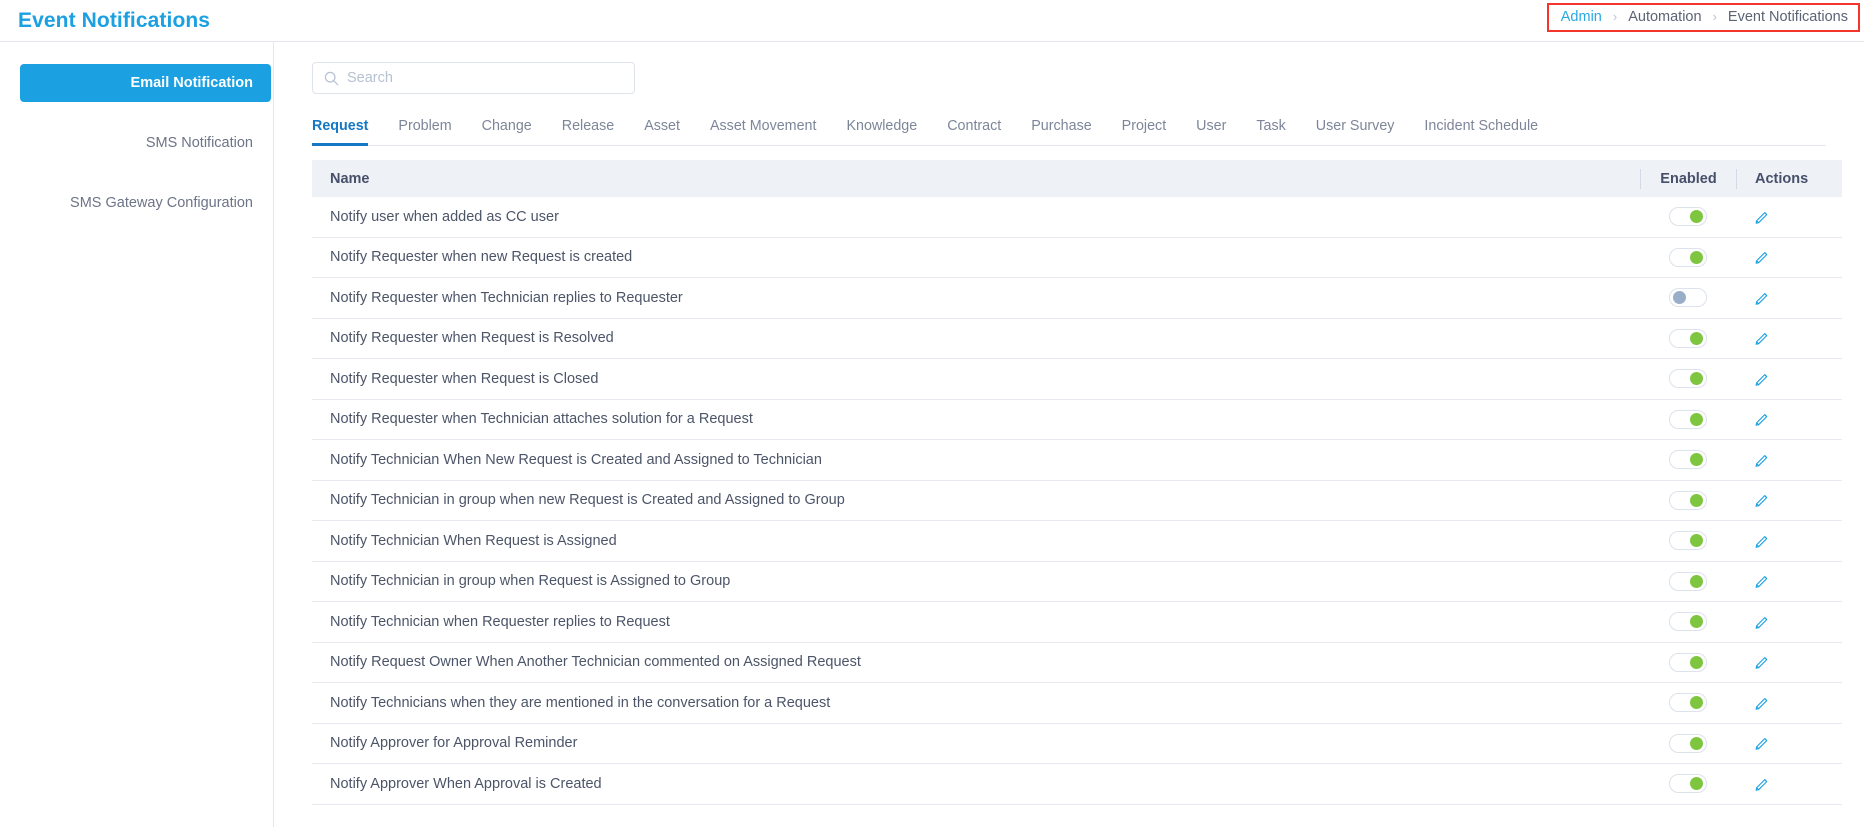  I want to click on tab-release: Release, so click(588, 132).